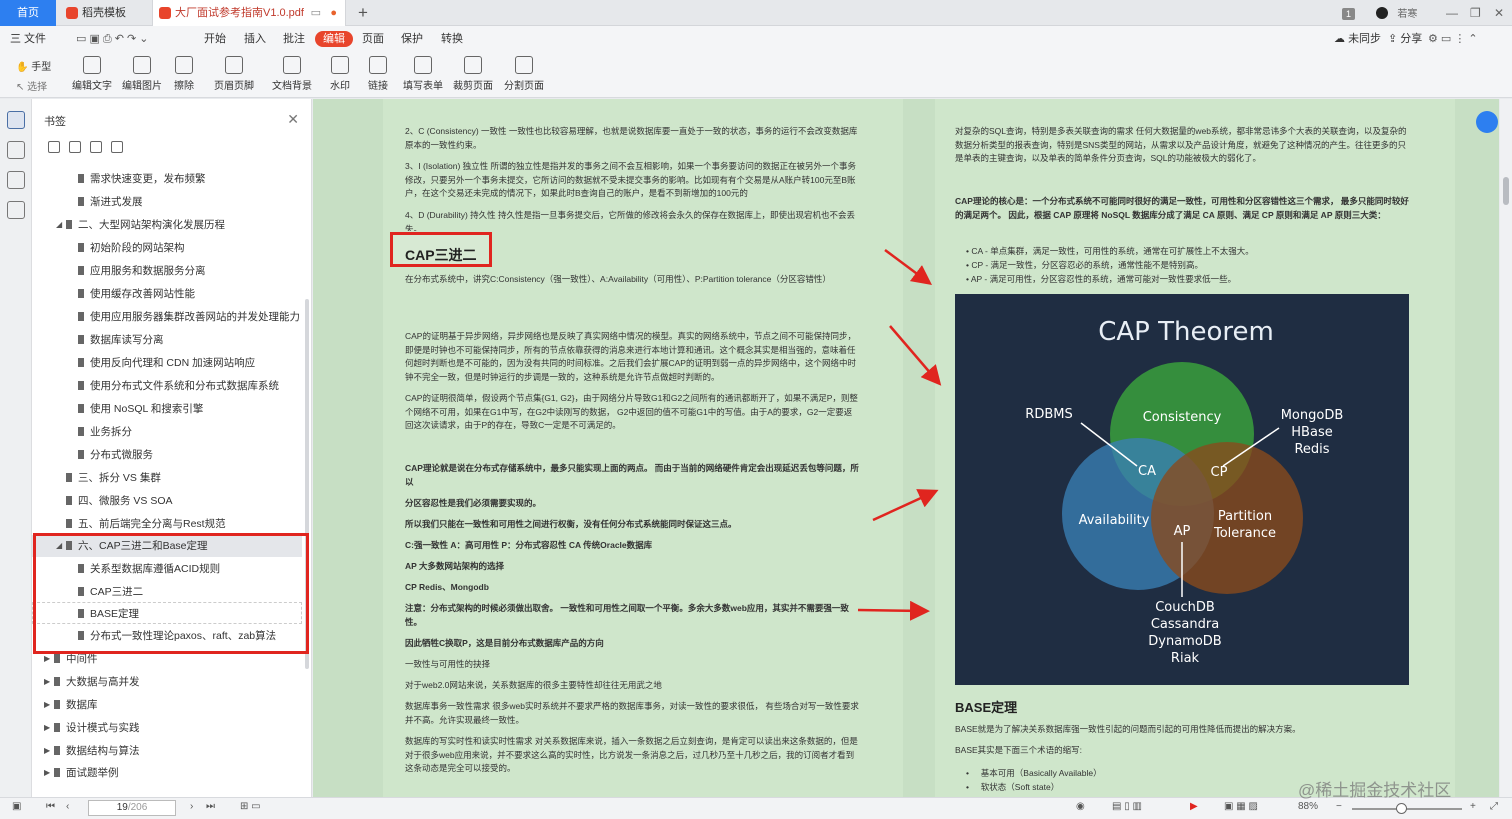  I want to click on tab-template: 稻壳模板, so click(104, 13).